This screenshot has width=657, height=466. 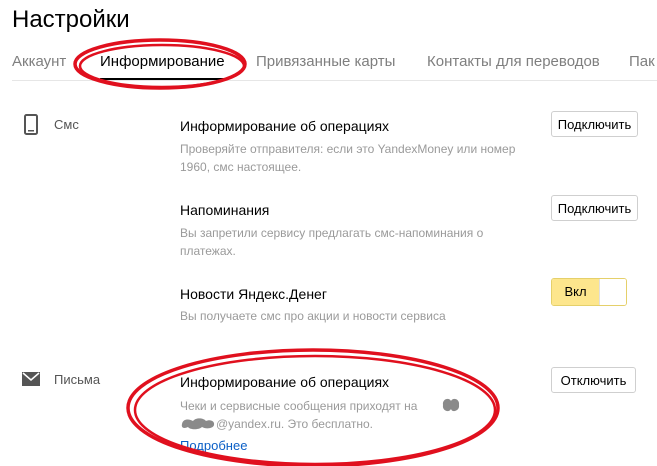 What do you see at coordinates (225, 210) in the screenshot?
I see `sms-reminders-title: Напоминания` at bounding box center [225, 210].